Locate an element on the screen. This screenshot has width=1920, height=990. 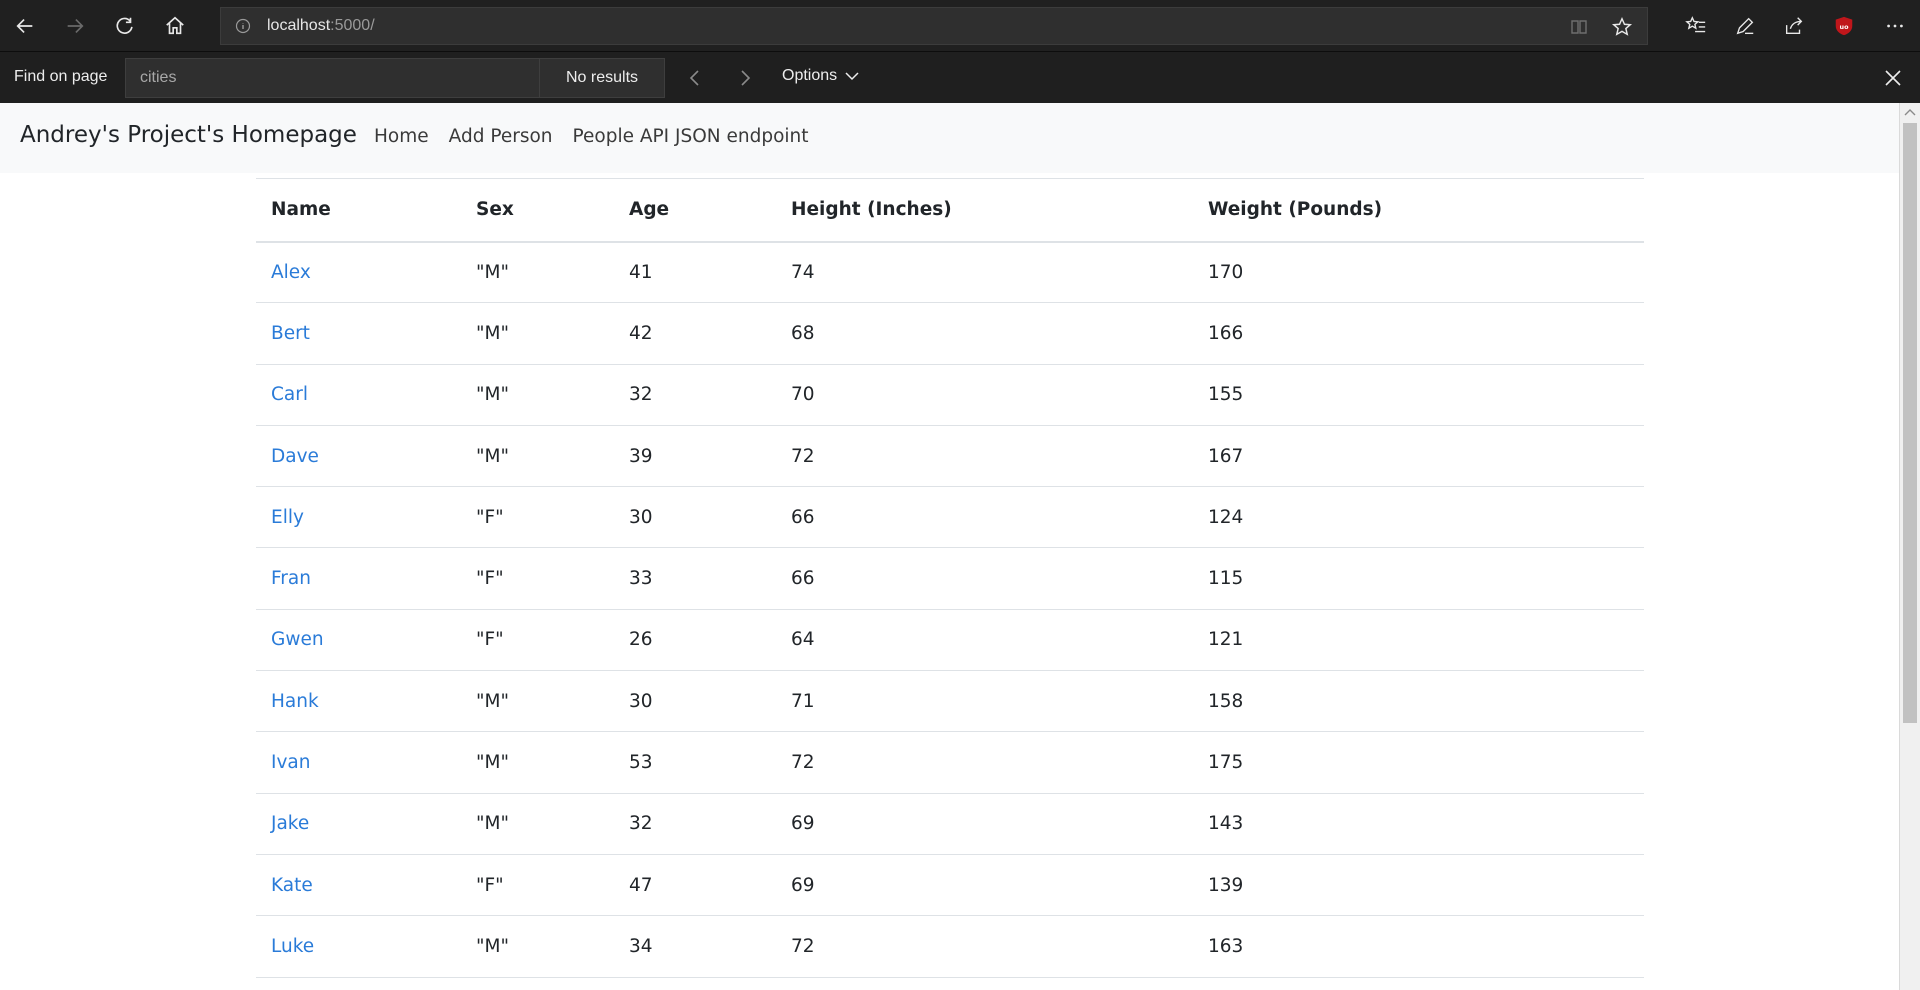
ublock-extension-button: uo is located at coordinates (1844, 25).